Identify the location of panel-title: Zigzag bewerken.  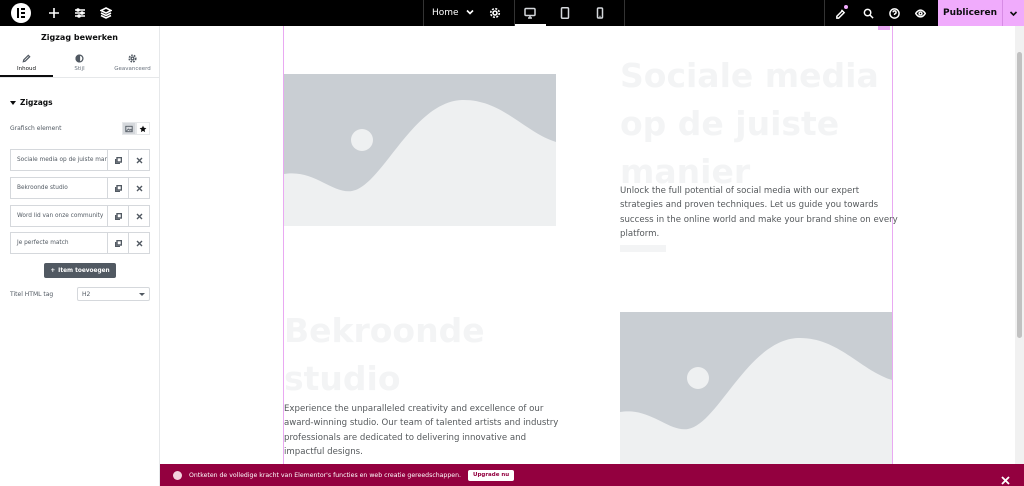
(79, 37).